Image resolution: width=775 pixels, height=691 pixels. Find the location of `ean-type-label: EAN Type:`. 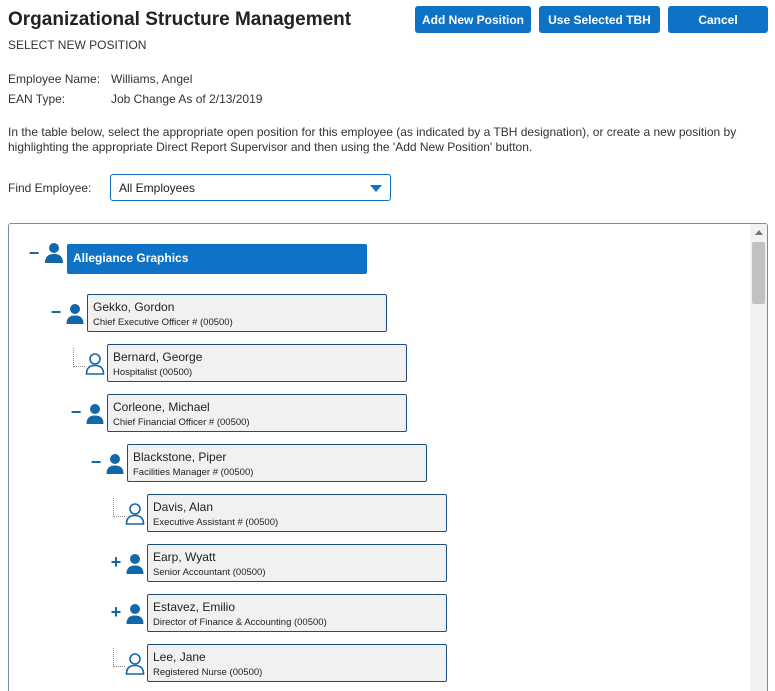

ean-type-label: EAN Type: is located at coordinates (37, 99).